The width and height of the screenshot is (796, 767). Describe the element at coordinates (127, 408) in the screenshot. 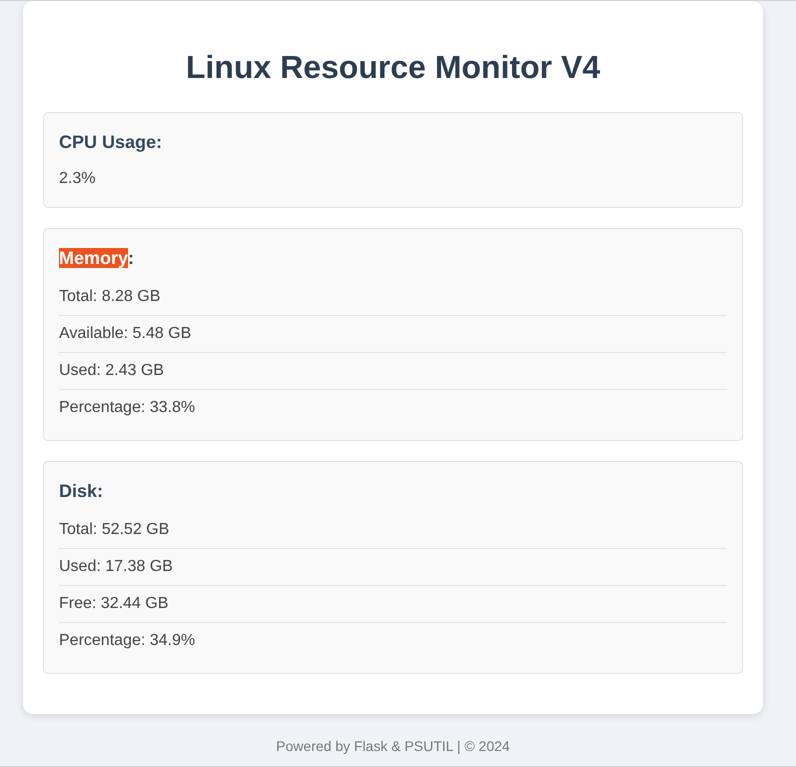

I see `stat-row-text: Percentage: 33.8%` at that location.